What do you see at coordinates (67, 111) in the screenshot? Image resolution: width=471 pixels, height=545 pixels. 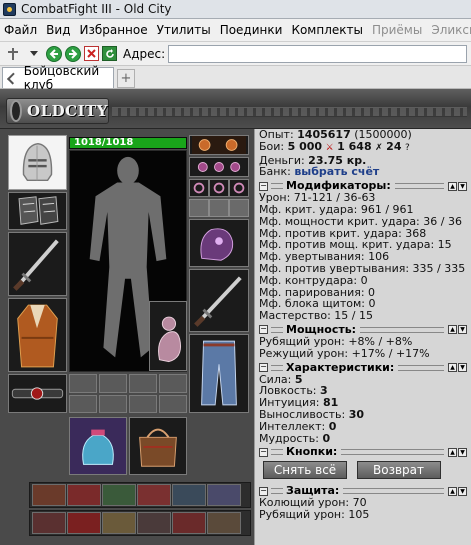 I see `logo-text: OLDCITY` at bounding box center [67, 111].